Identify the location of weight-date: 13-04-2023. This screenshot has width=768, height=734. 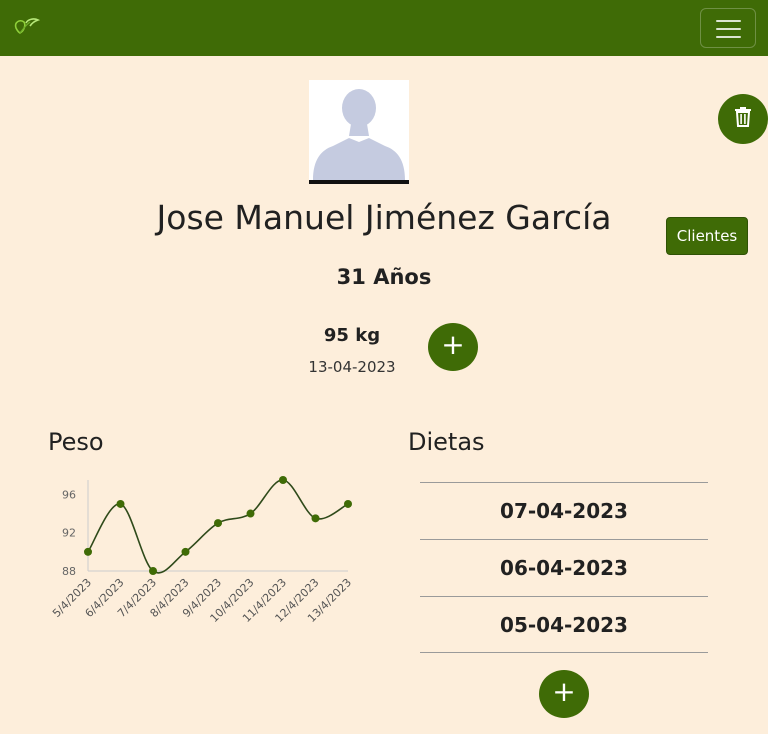
(352, 367).